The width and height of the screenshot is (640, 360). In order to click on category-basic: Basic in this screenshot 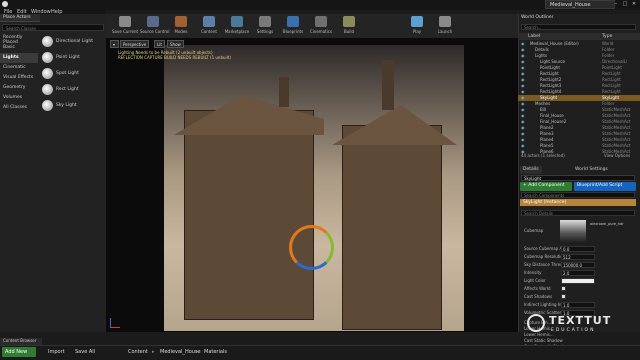, I will do `click(19, 48)`.